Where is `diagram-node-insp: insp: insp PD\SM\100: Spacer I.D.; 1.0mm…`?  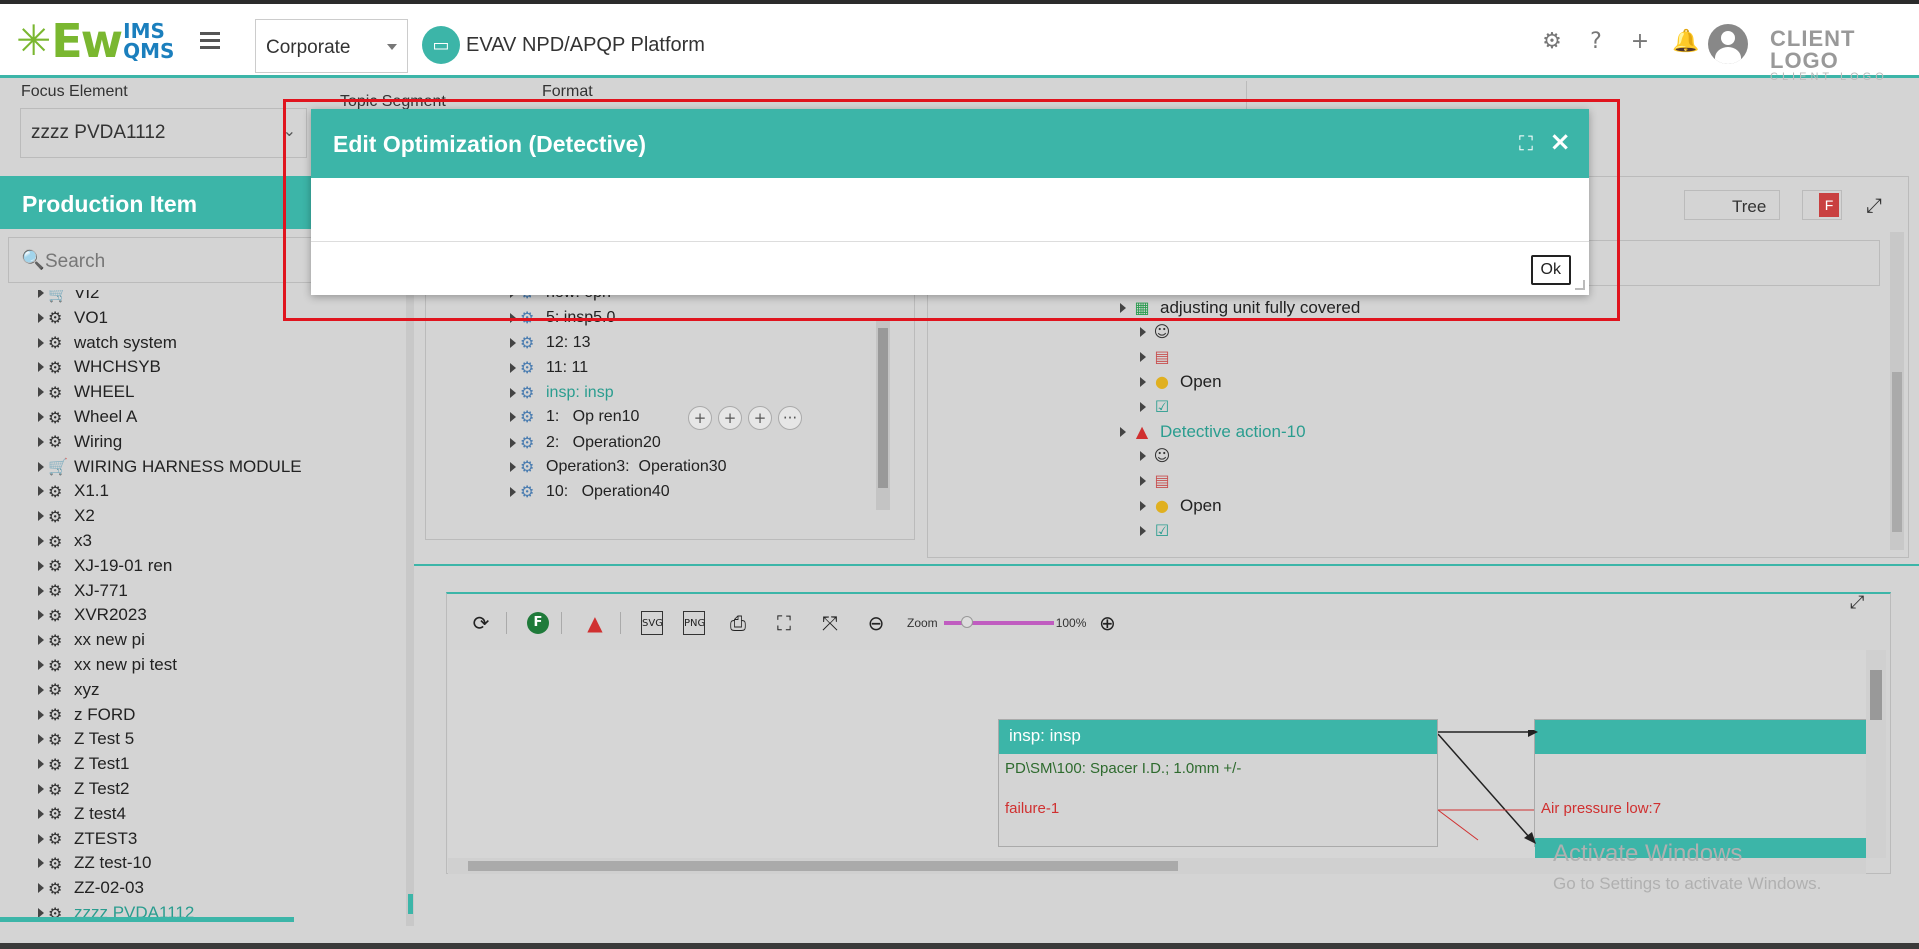
diagram-node-insp: insp: insp PD\SM\100: Spacer I.D.; 1.0mm… is located at coordinates (1218, 783).